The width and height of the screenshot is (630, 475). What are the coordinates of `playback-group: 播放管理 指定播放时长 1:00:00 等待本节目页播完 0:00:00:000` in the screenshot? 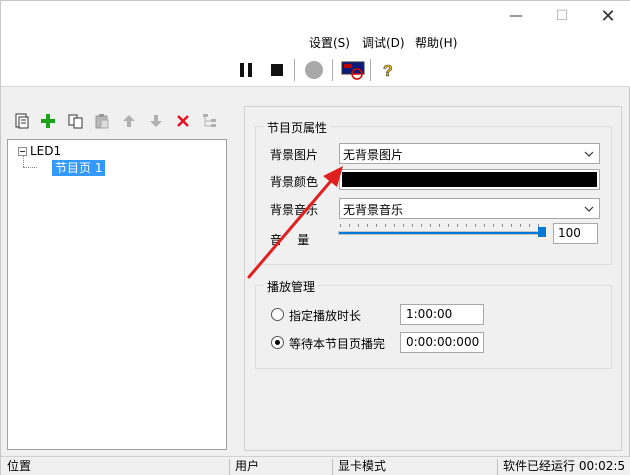 It's located at (433, 323).